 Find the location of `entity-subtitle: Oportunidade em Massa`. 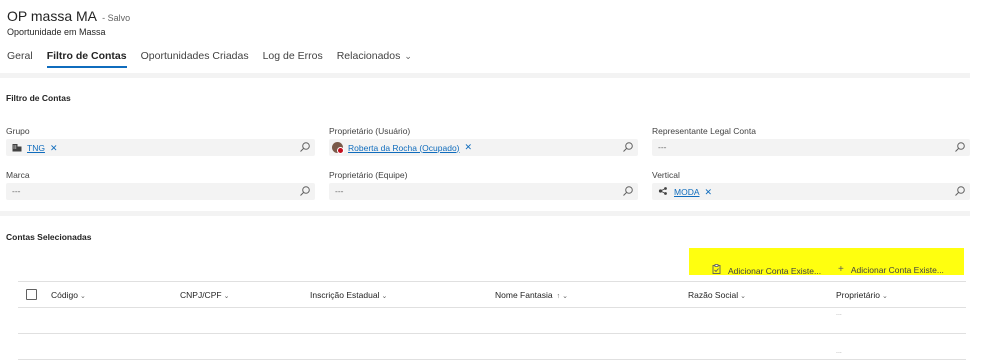

entity-subtitle: Oportunidade em Massa is located at coordinates (56, 32).